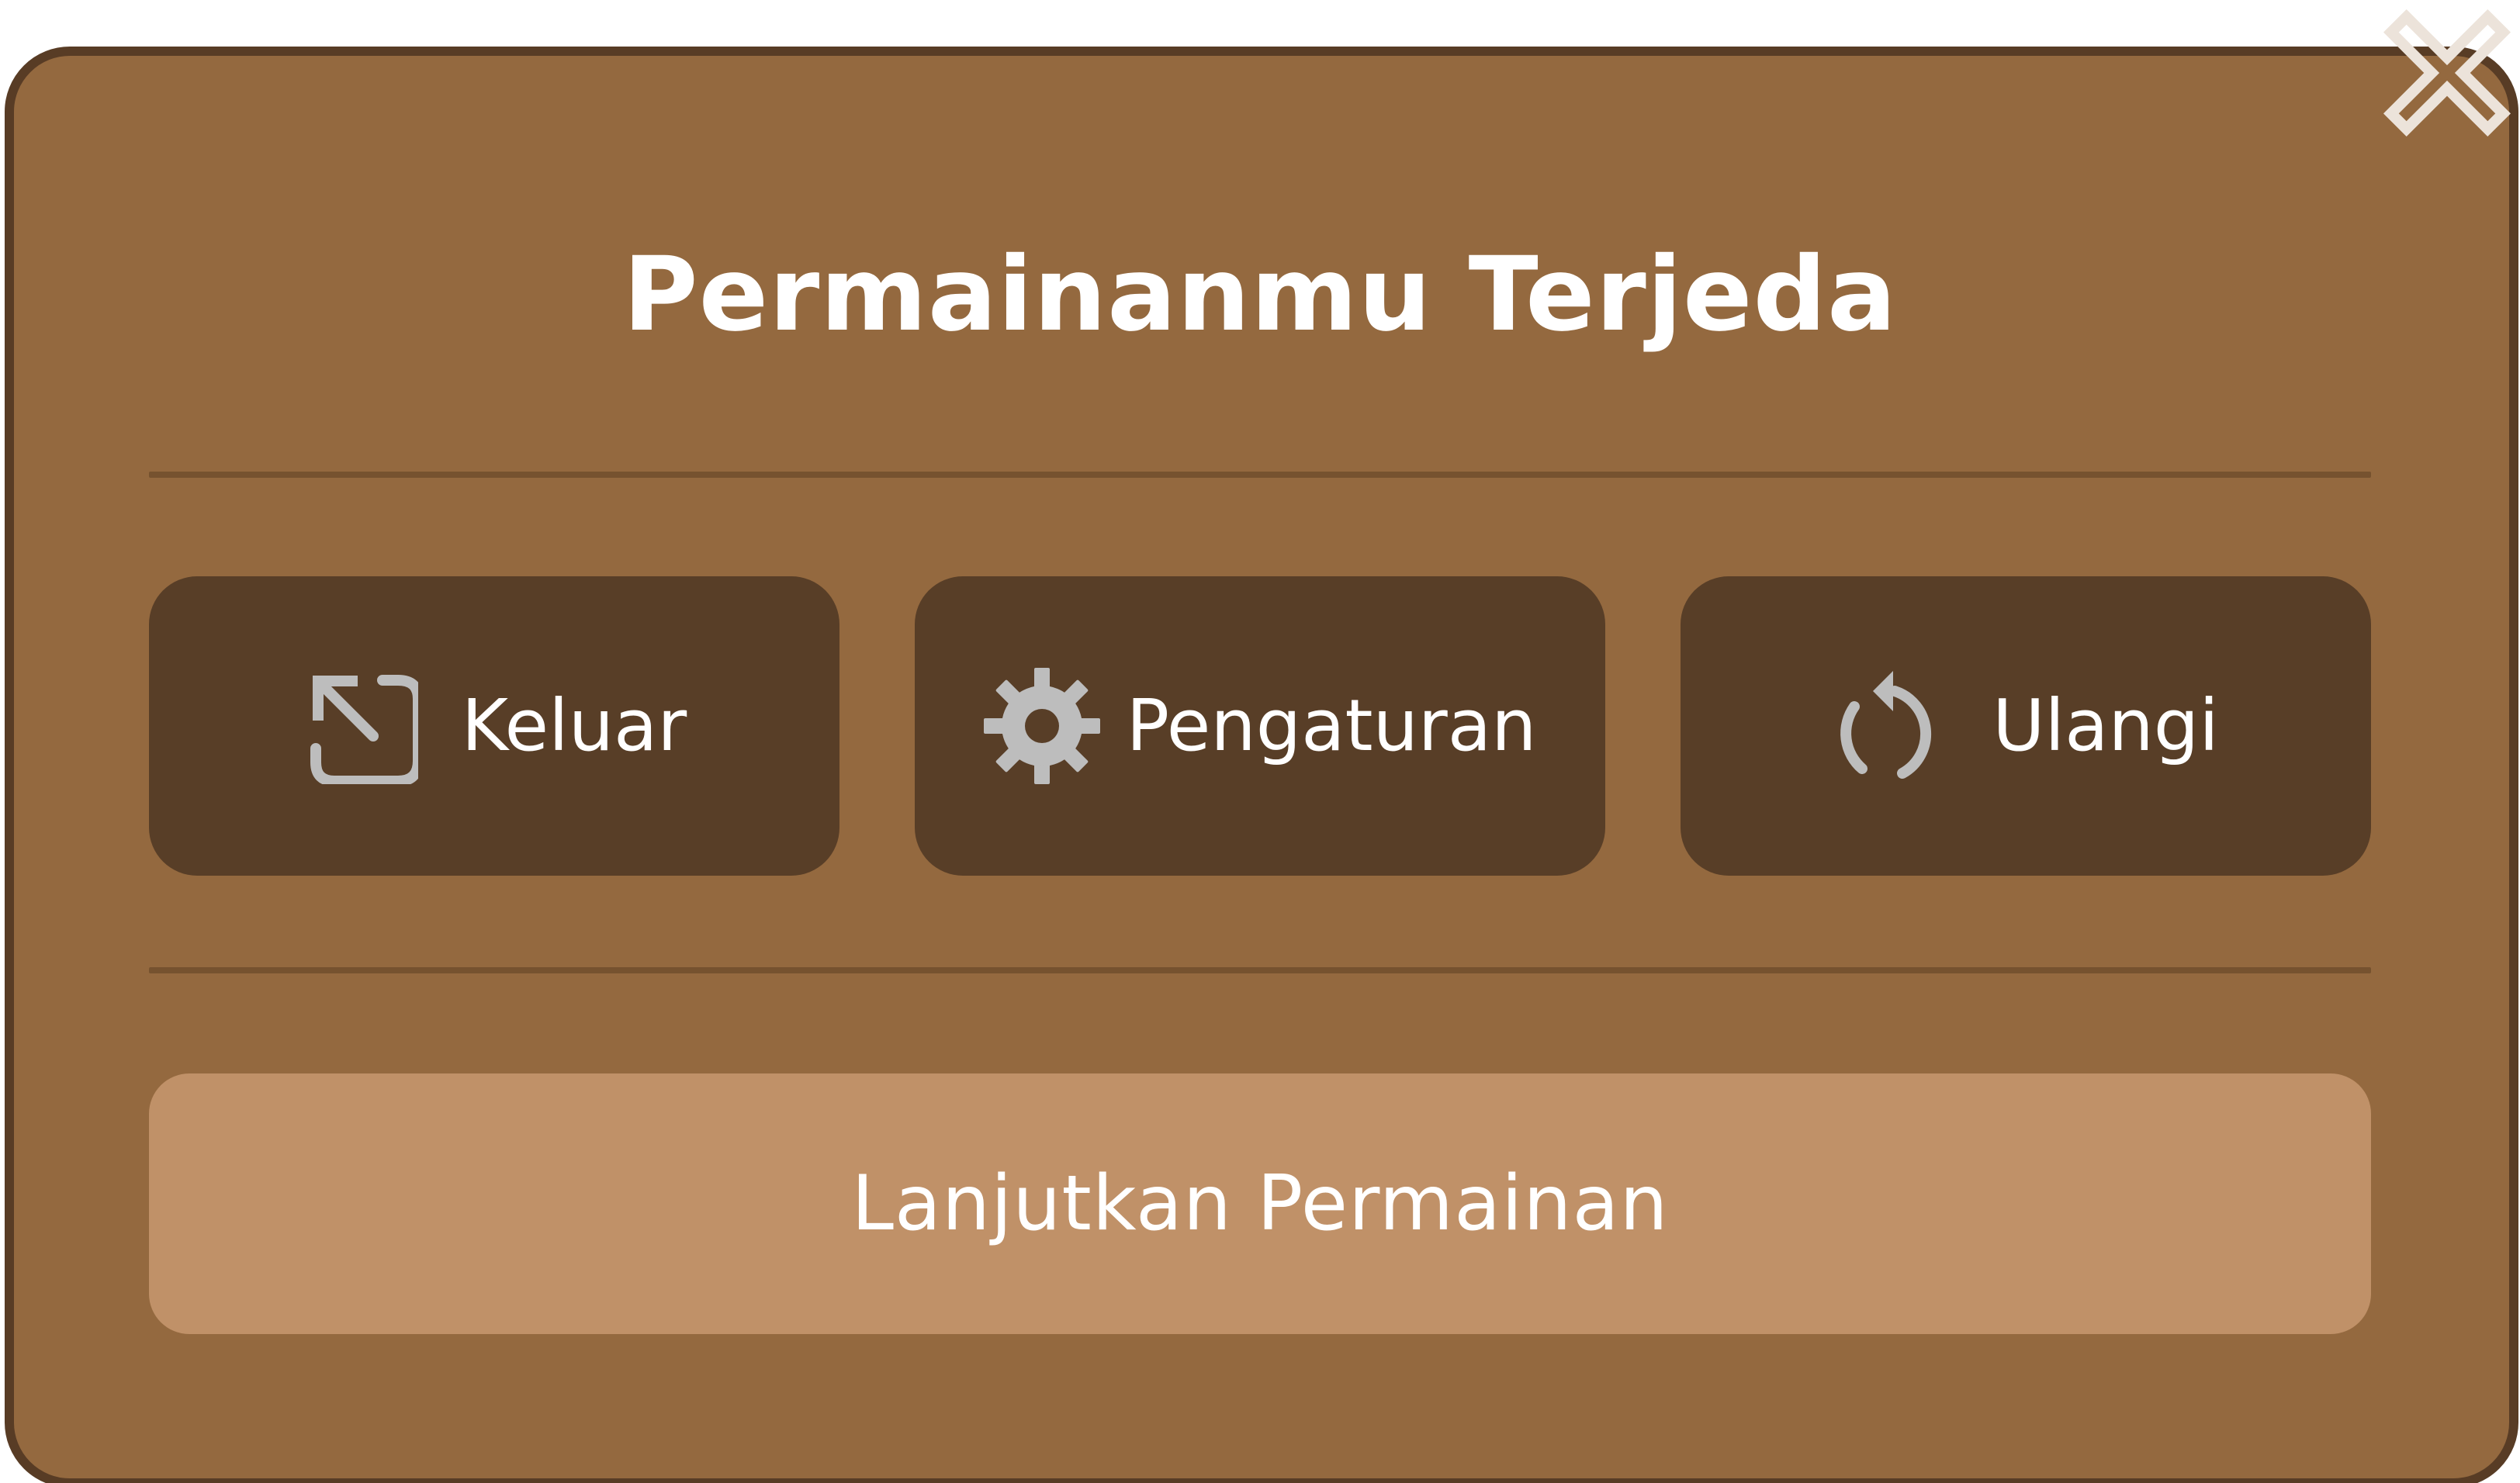  What do you see at coordinates (574, 725) in the screenshot?
I see `exit-label: Keluar` at bounding box center [574, 725].